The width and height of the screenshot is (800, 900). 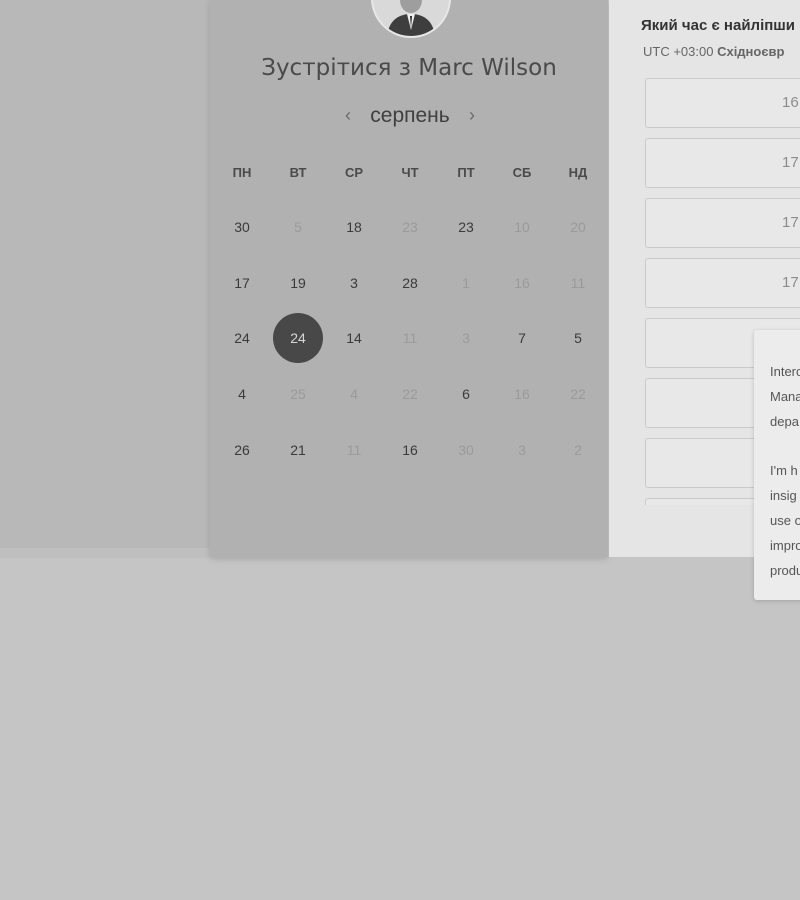 I want to click on unavailable-day: 2, so click(x=578, y=450).